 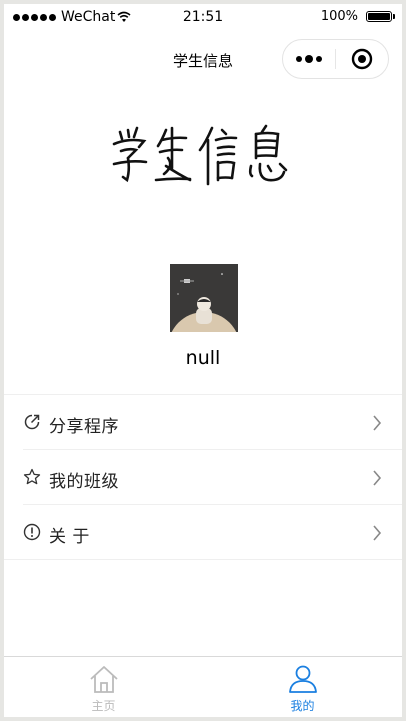 I want to click on tab-label: 主页, so click(x=103, y=706).